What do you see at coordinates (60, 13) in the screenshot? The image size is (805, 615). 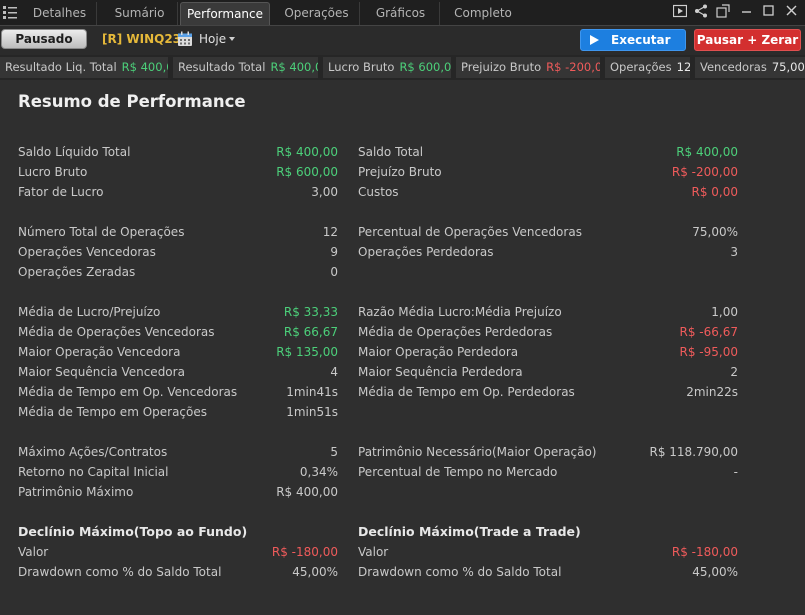 I see `tab-detalhes: Detalhes` at bounding box center [60, 13].